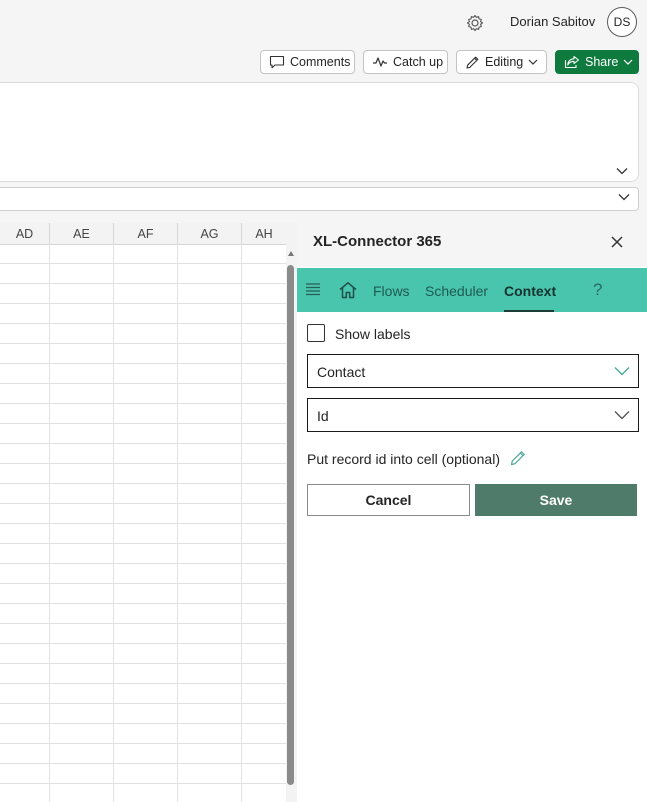 This screenshot has height=802, width=647. What do you see at coordinates (341, 372) in the screenshot?
I see `object-select-value: Contact` at bounding box center [341, 372].